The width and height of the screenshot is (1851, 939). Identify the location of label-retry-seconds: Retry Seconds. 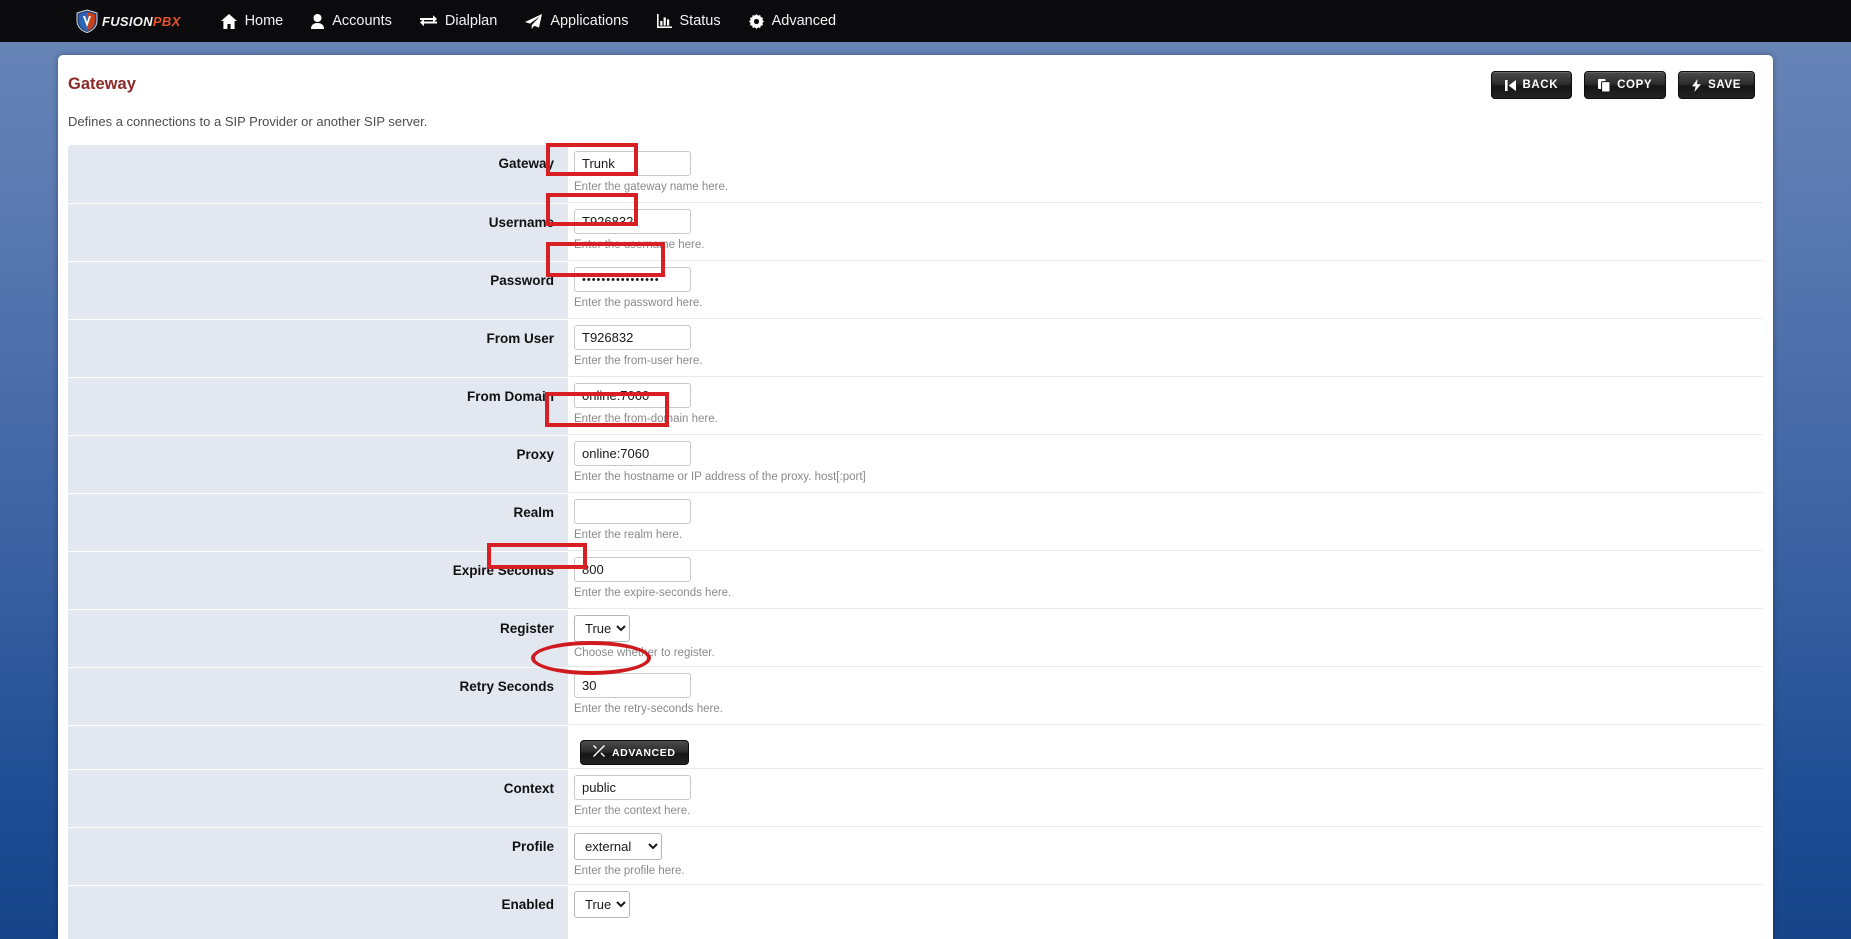
(318, 696).